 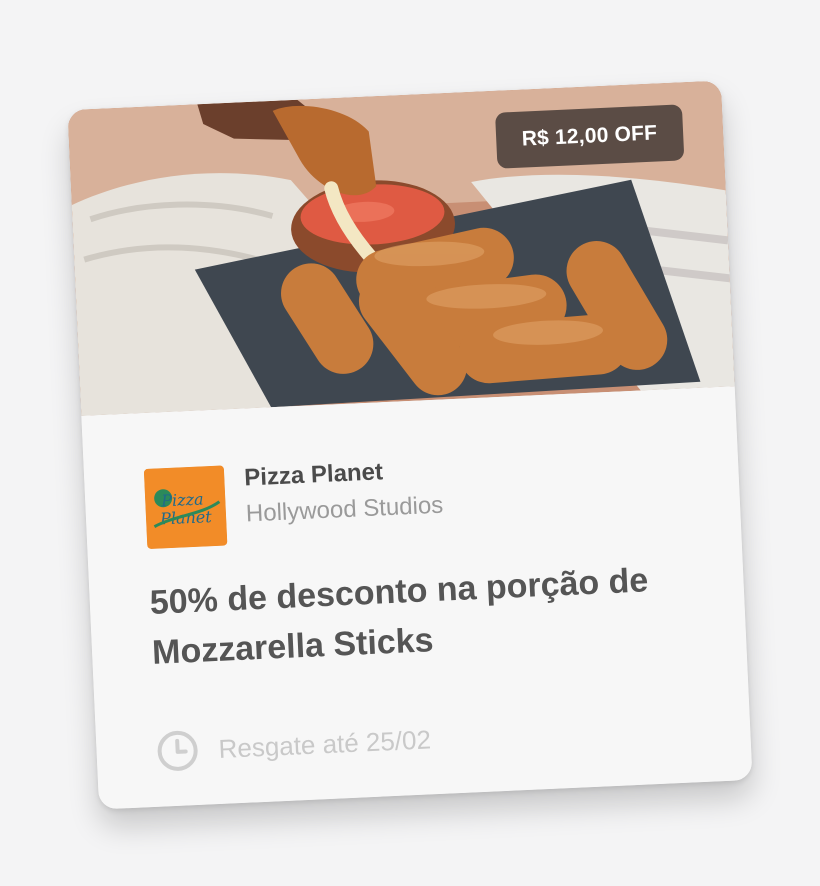 What do you see at coordinates (177, 750) in the screenshot?
I see `clock-icon` at bounding box center [177, 750].